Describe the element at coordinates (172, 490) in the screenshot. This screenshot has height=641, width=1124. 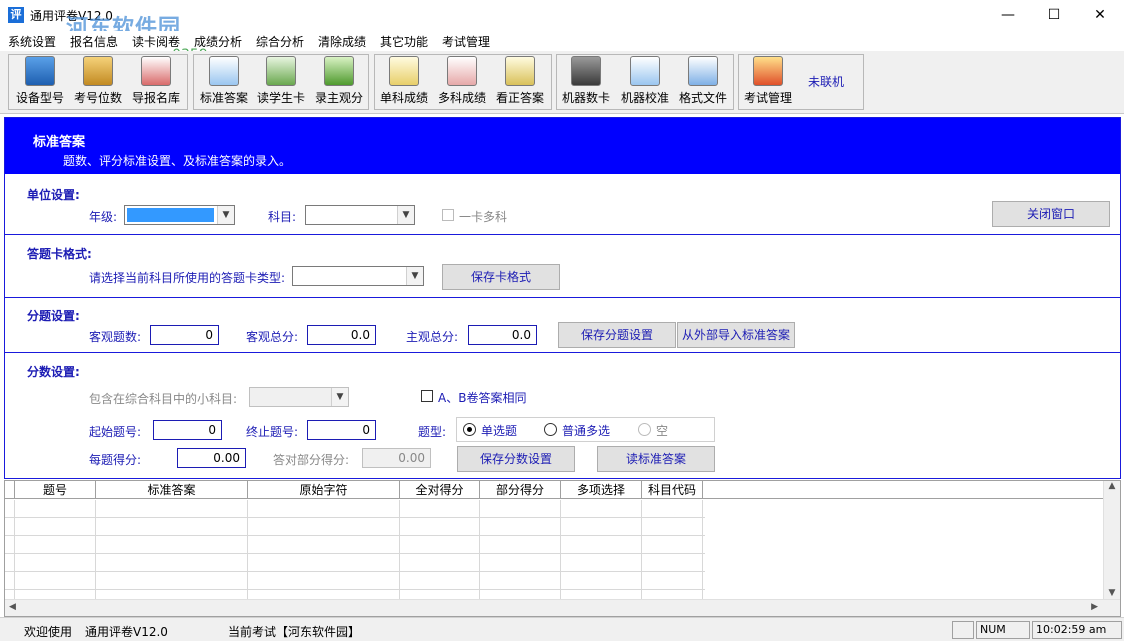
I see `column-header: 标准答案` at that location.